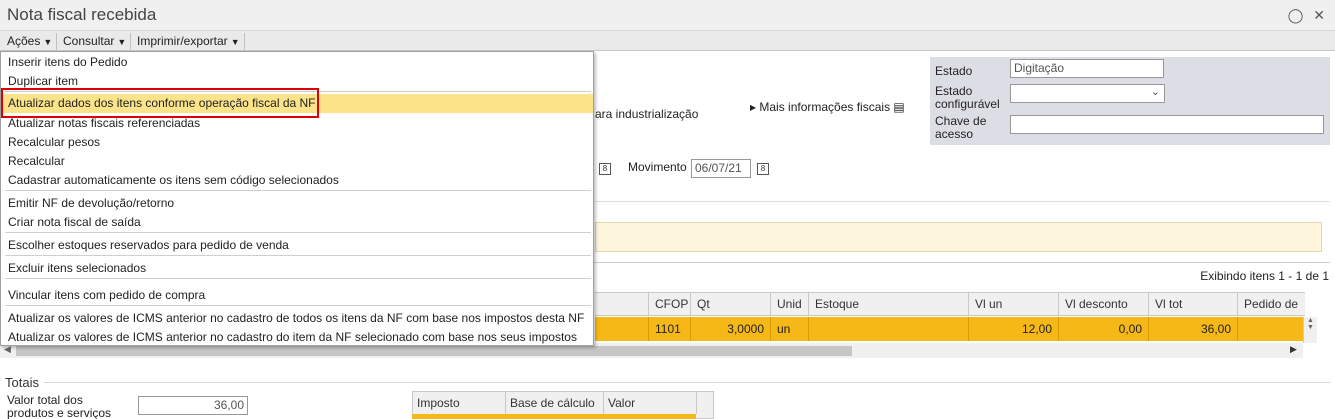 This screenshot has height=419, width=1335. I want to click on table-row: 1101 3,0000 un 12,00 0,00 36,00, so click(950, 329).